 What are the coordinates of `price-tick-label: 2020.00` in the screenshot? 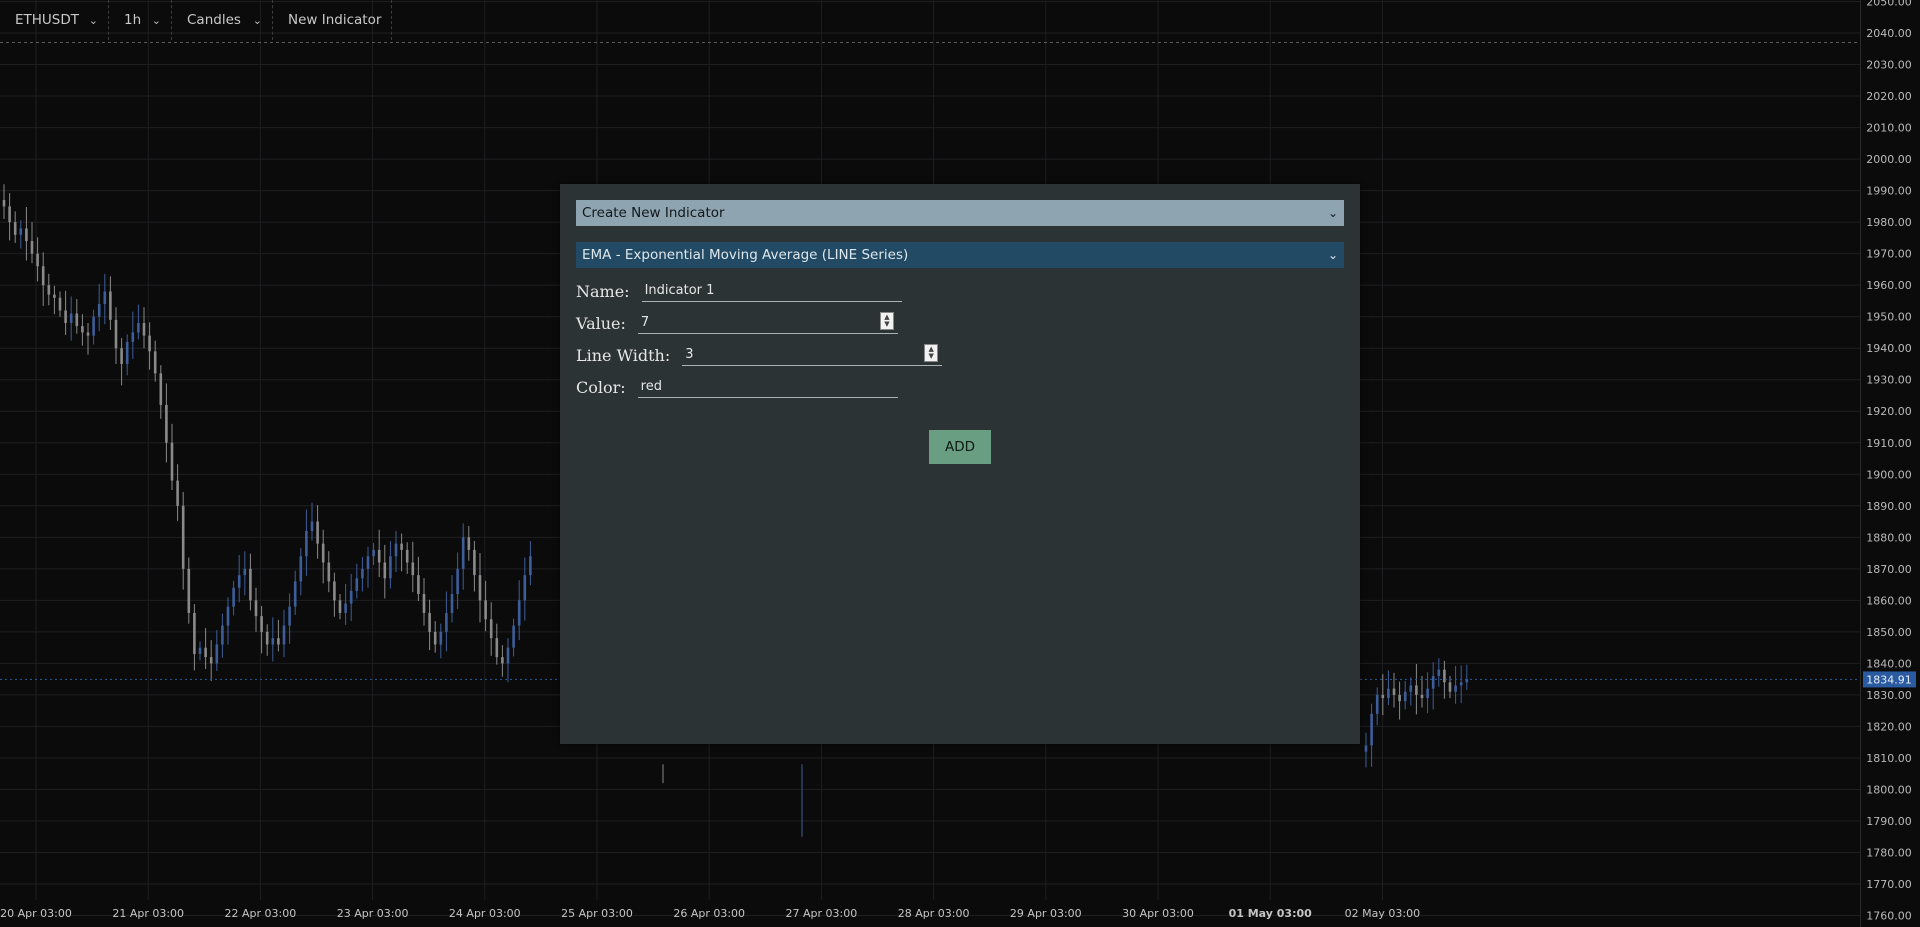 It's located at (1889, 96).